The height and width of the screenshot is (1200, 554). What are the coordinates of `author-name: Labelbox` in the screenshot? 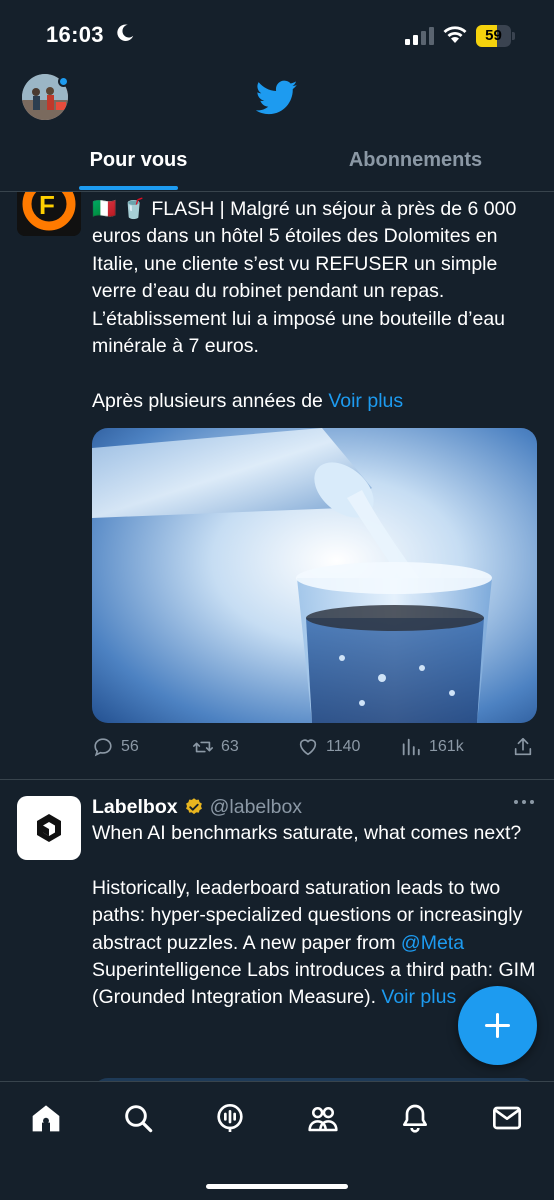 It's located at (135, 807).